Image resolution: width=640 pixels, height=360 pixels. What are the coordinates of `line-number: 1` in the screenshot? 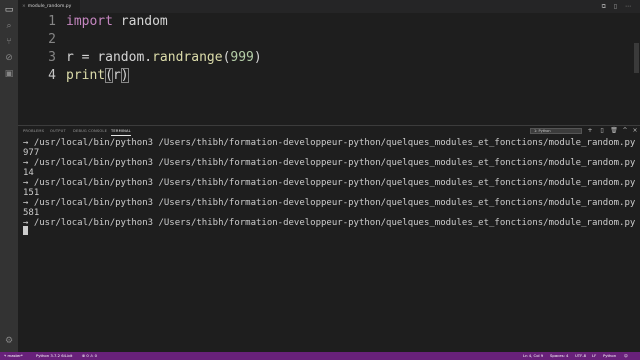 It's located at (52, 21).